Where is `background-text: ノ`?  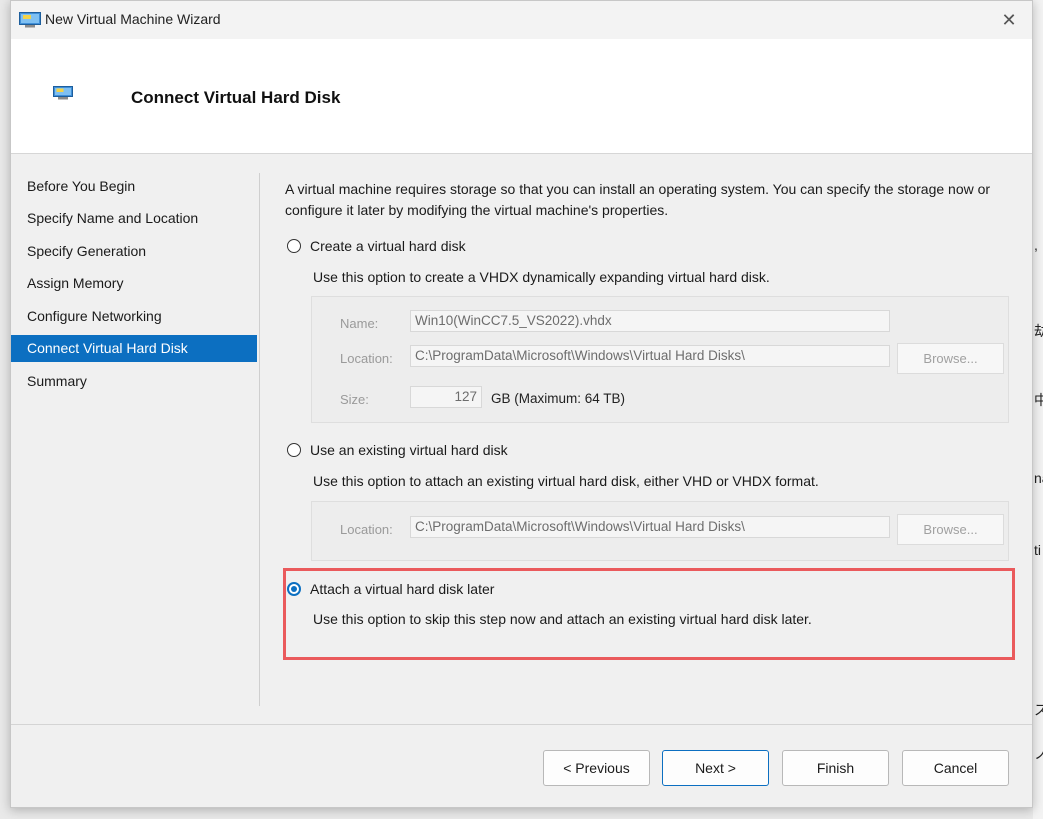
background-text: ノ is located at coordinates (1038, 754).